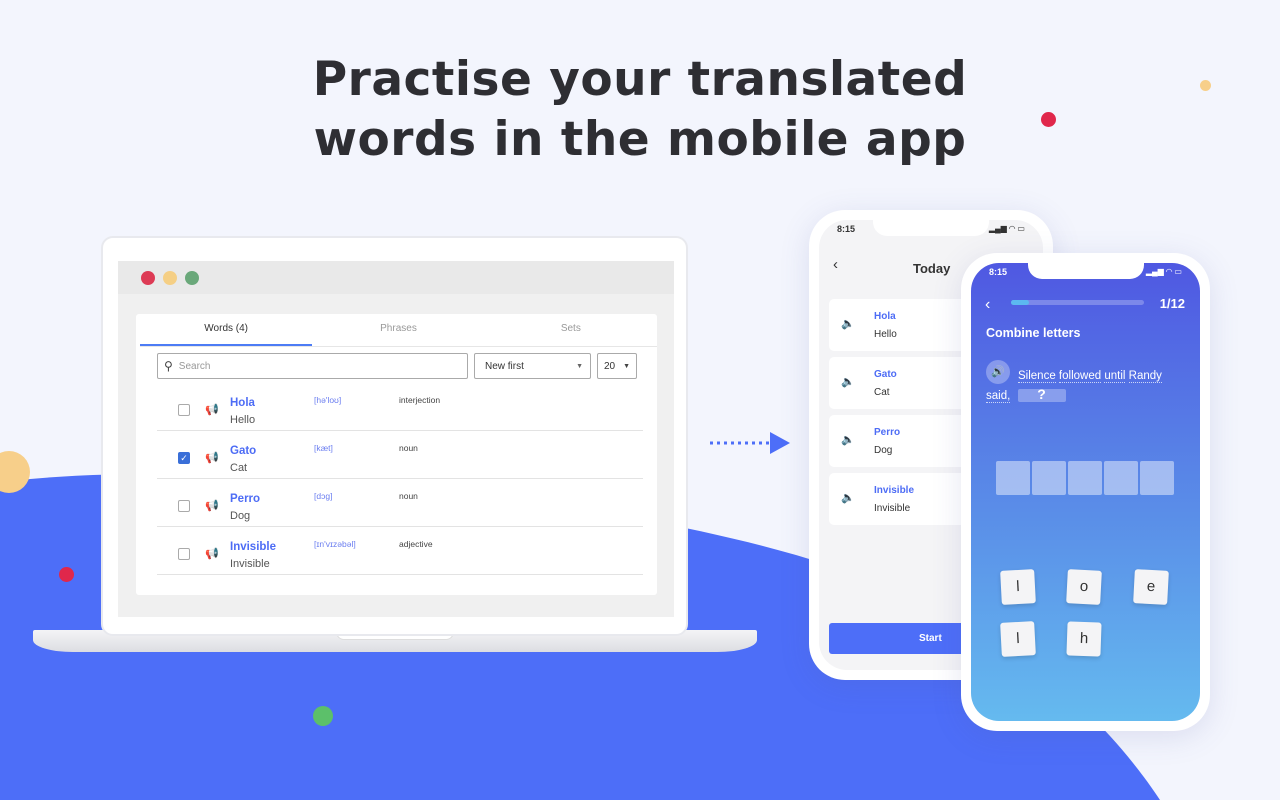 The image size is (1280, 800). Describe the element at coordinates (1084, 639) in the screenshot. I see `letter-tile: h` at that location.